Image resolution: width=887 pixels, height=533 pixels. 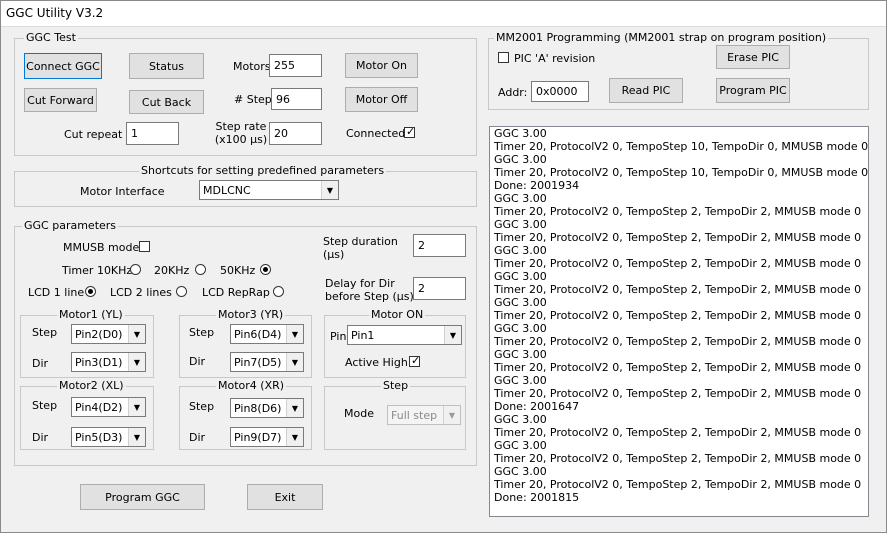 I want to click on status-button: Status, so click(x=166, y=66).